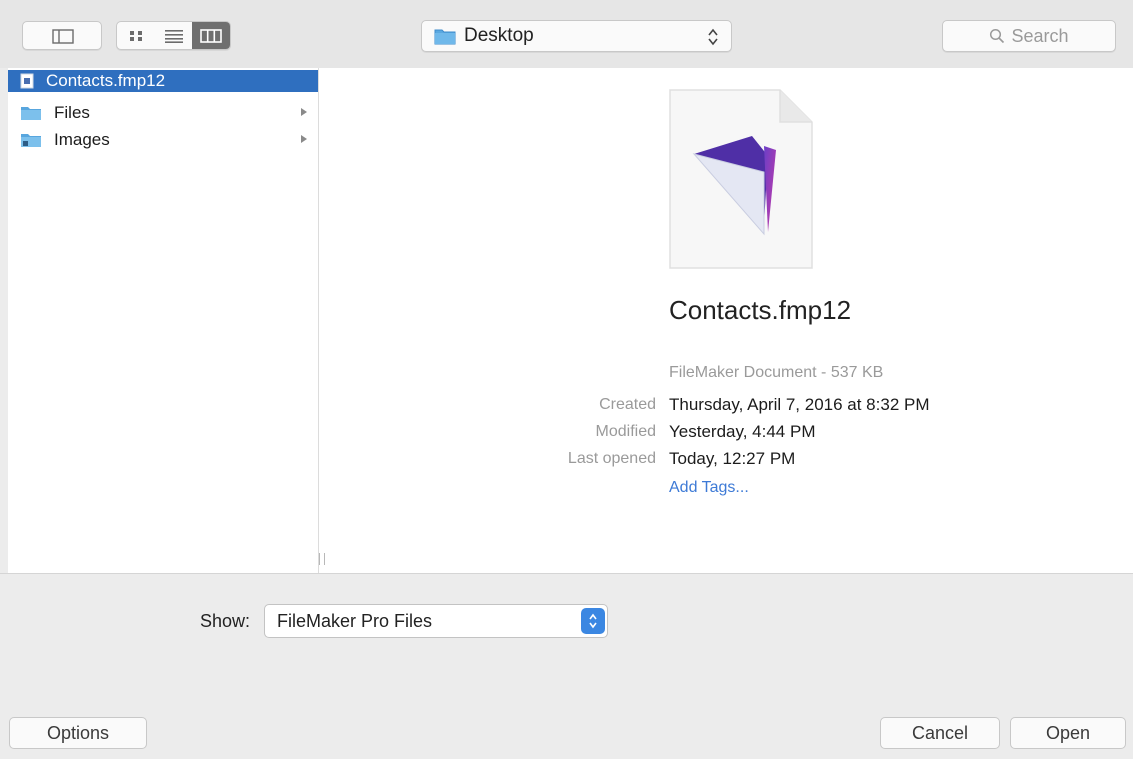  What do you see at coordinates (799, 404) in the screenshot?
I see `created-value: Thursday, April 7, 2016 at 8:32 PM` at bounding box center [799, 404].